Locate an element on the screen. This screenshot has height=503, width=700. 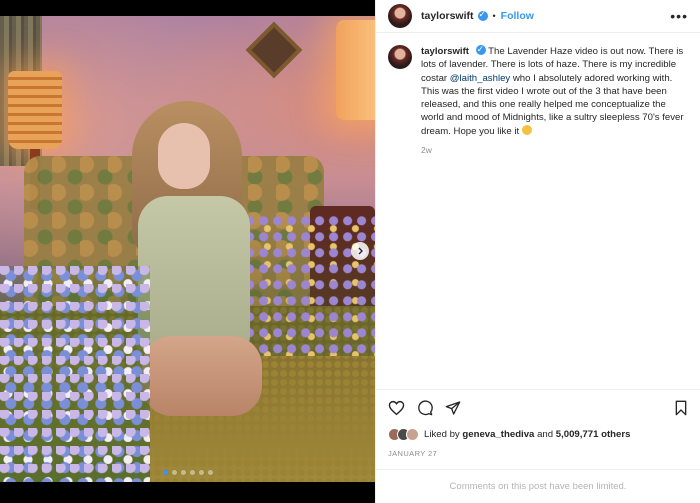
post-header: taylorswift • Follow ••• is located at coordinates (538, 16).